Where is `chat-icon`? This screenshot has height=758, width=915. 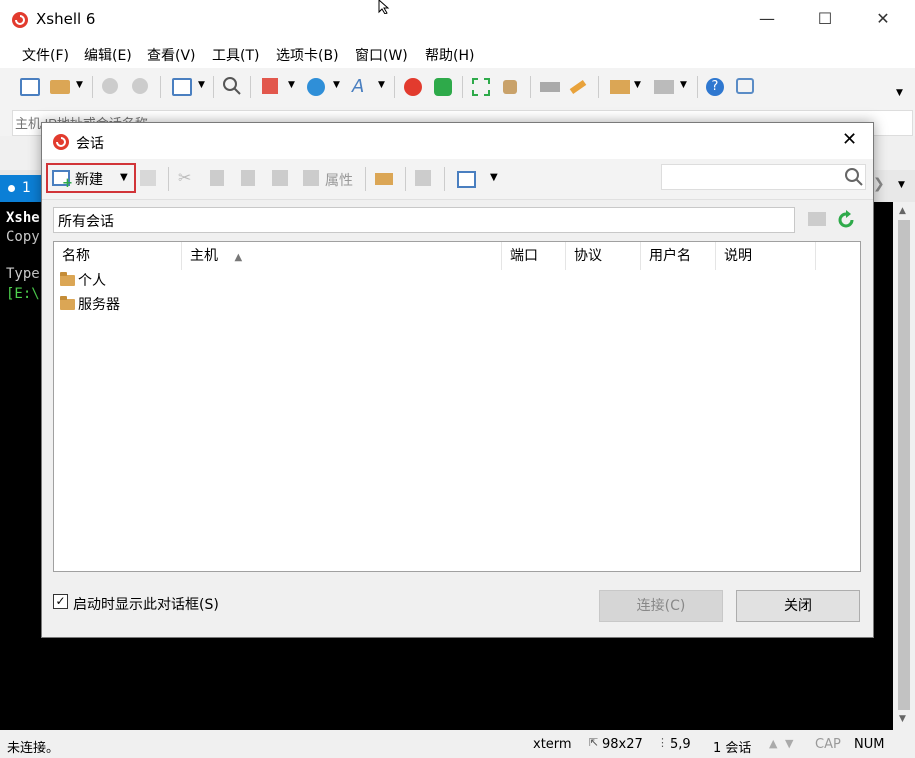
chat-icon is located at coordinates (745, 86).